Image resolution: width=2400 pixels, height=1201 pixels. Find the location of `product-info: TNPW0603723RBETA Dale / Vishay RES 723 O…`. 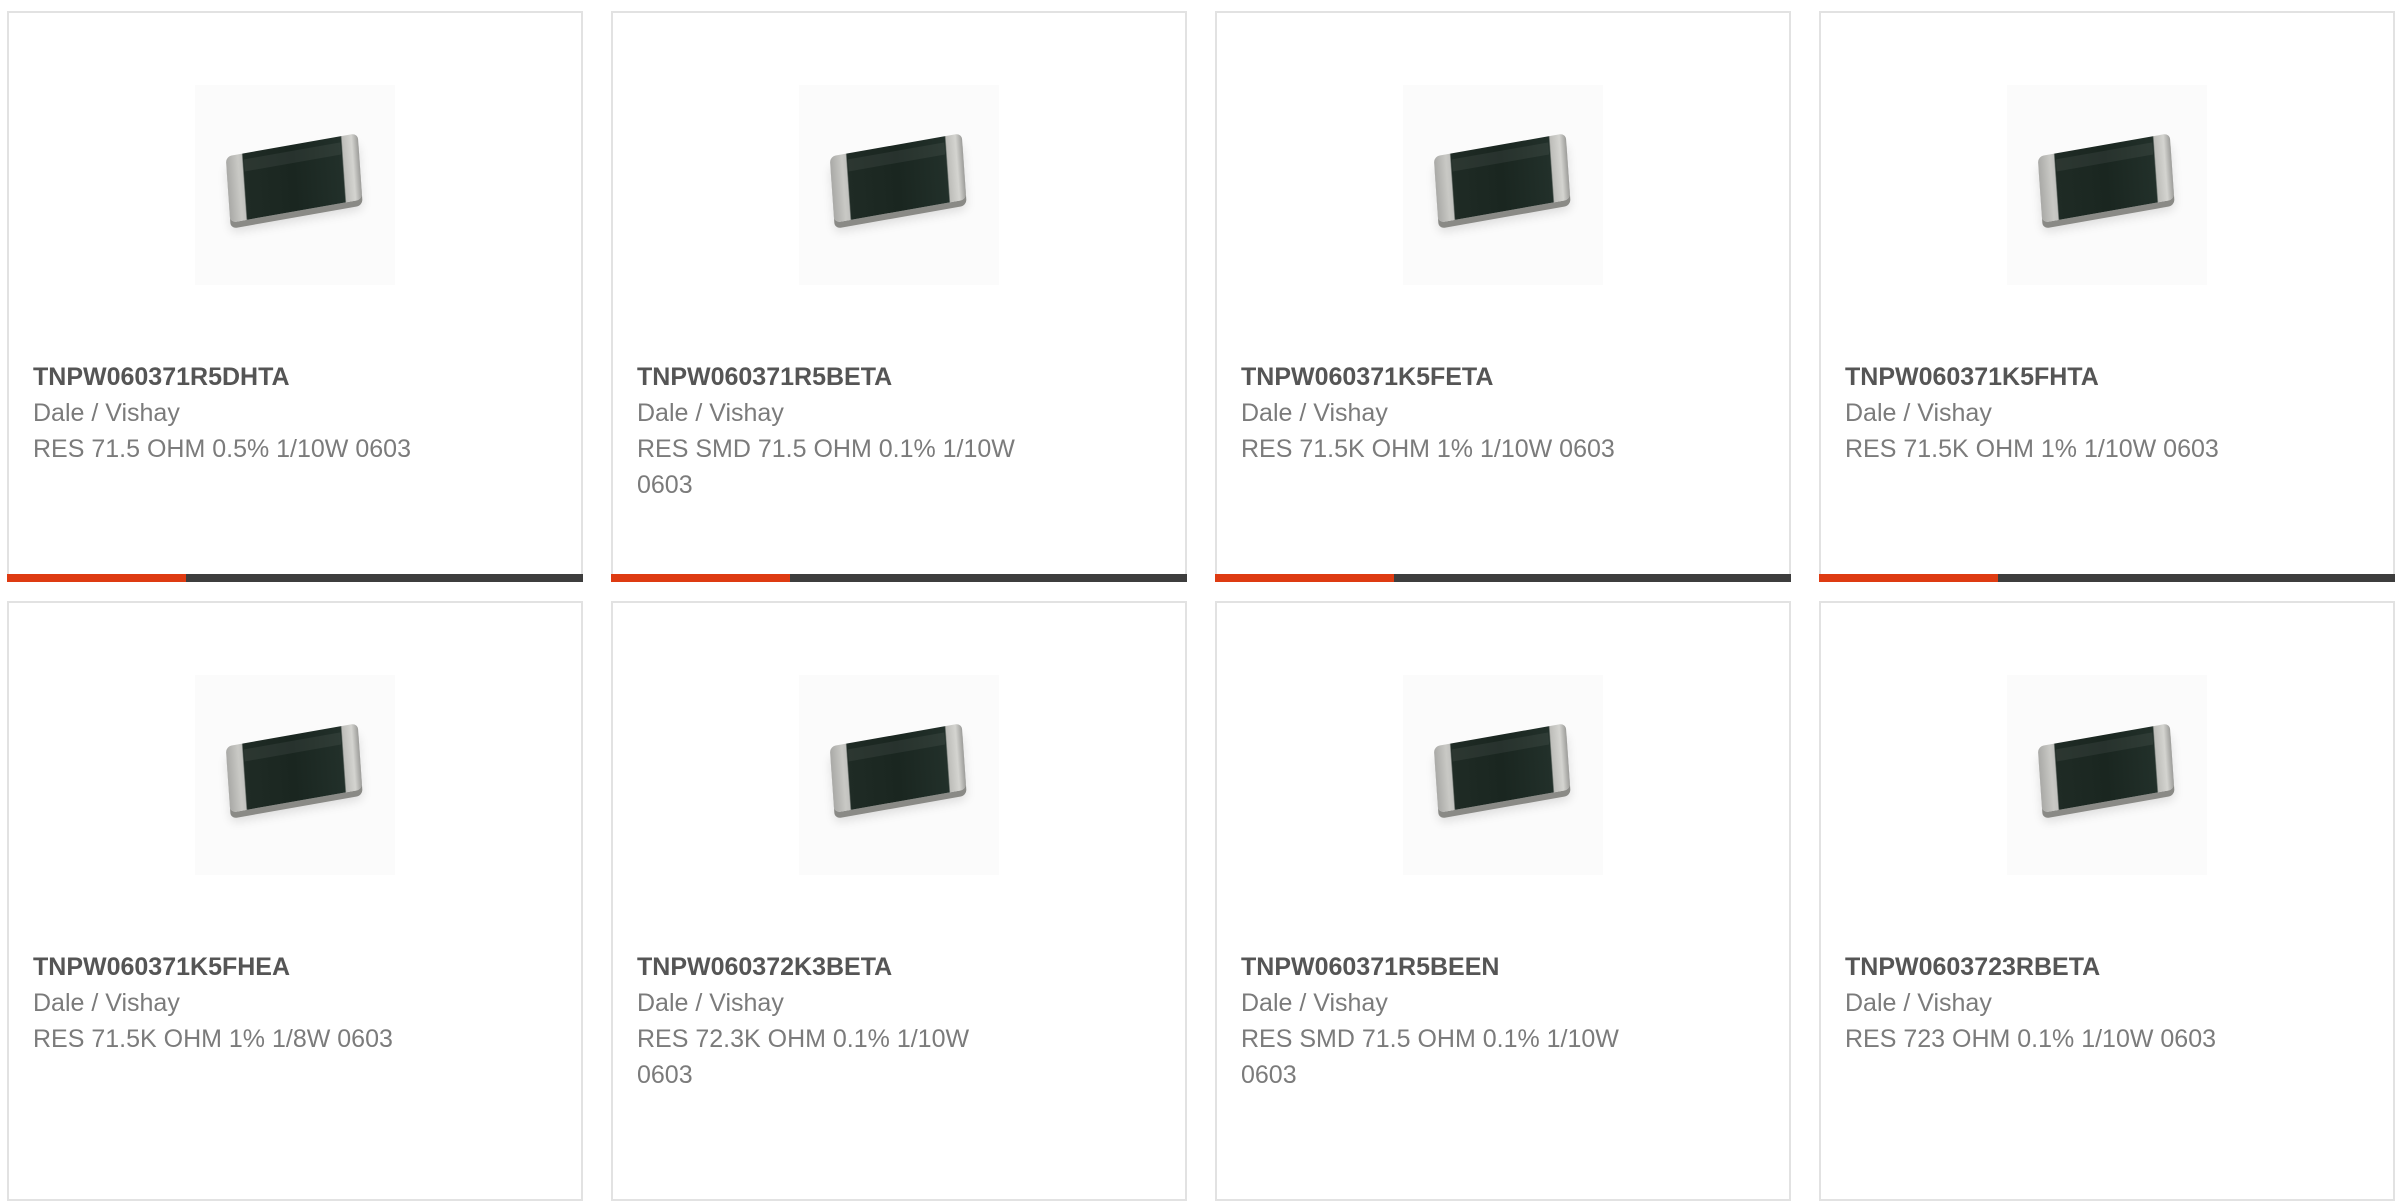

product-info: TNPW0603723RBETA Dale / Vishay RES 723 O… is located at coordinates (2075, 1003).